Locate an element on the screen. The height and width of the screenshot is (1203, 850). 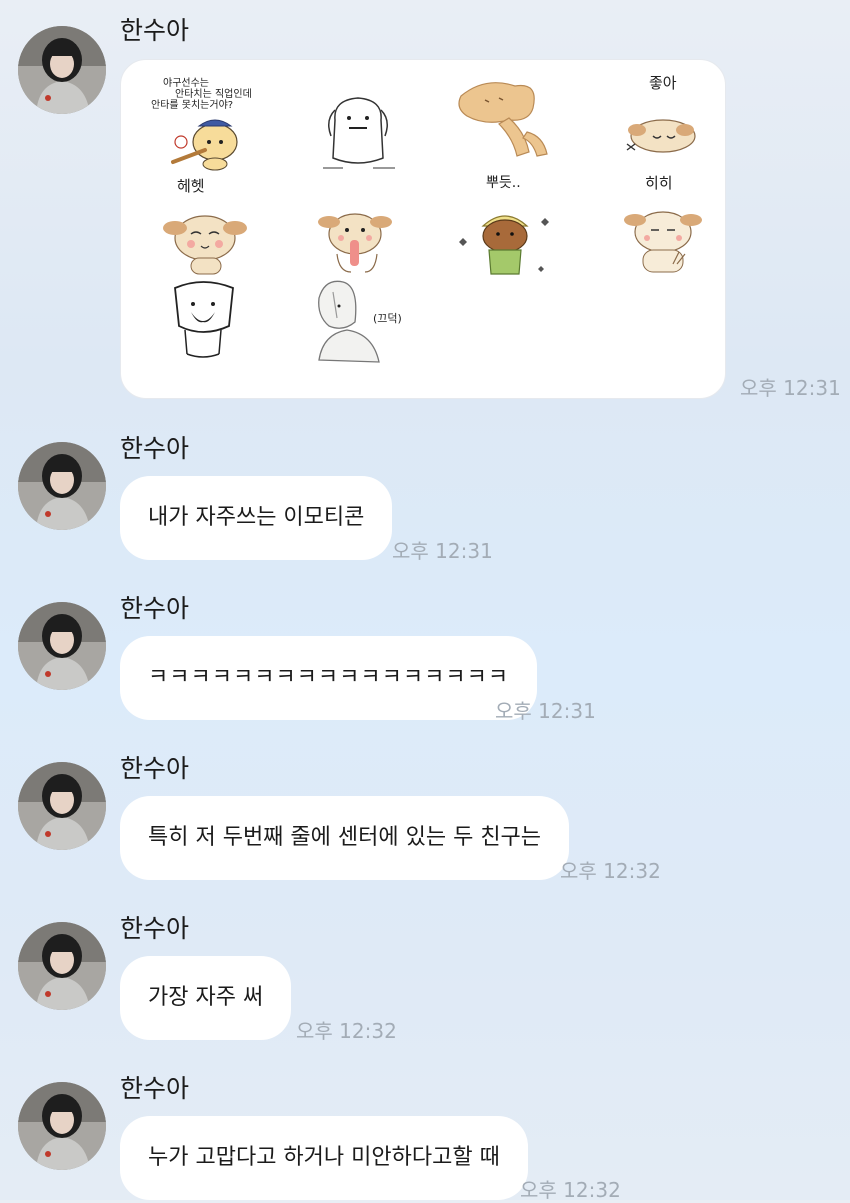
sticker-hehet-puppy is located at coordinates (208, 238).